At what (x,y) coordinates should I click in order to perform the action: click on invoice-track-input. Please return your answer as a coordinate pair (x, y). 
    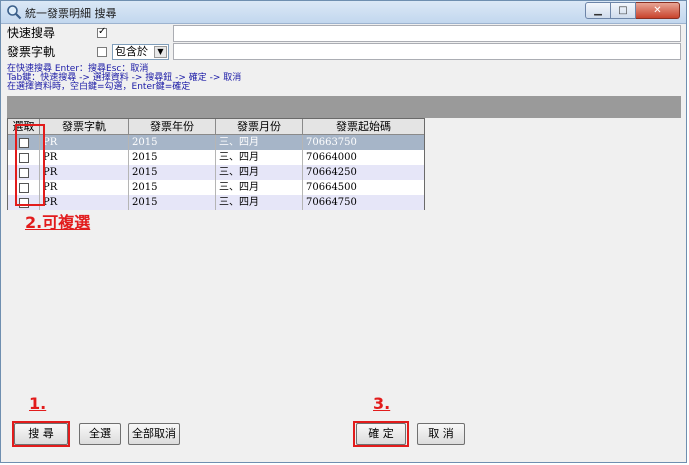
    Looking at the image, I should click on (427, 51).